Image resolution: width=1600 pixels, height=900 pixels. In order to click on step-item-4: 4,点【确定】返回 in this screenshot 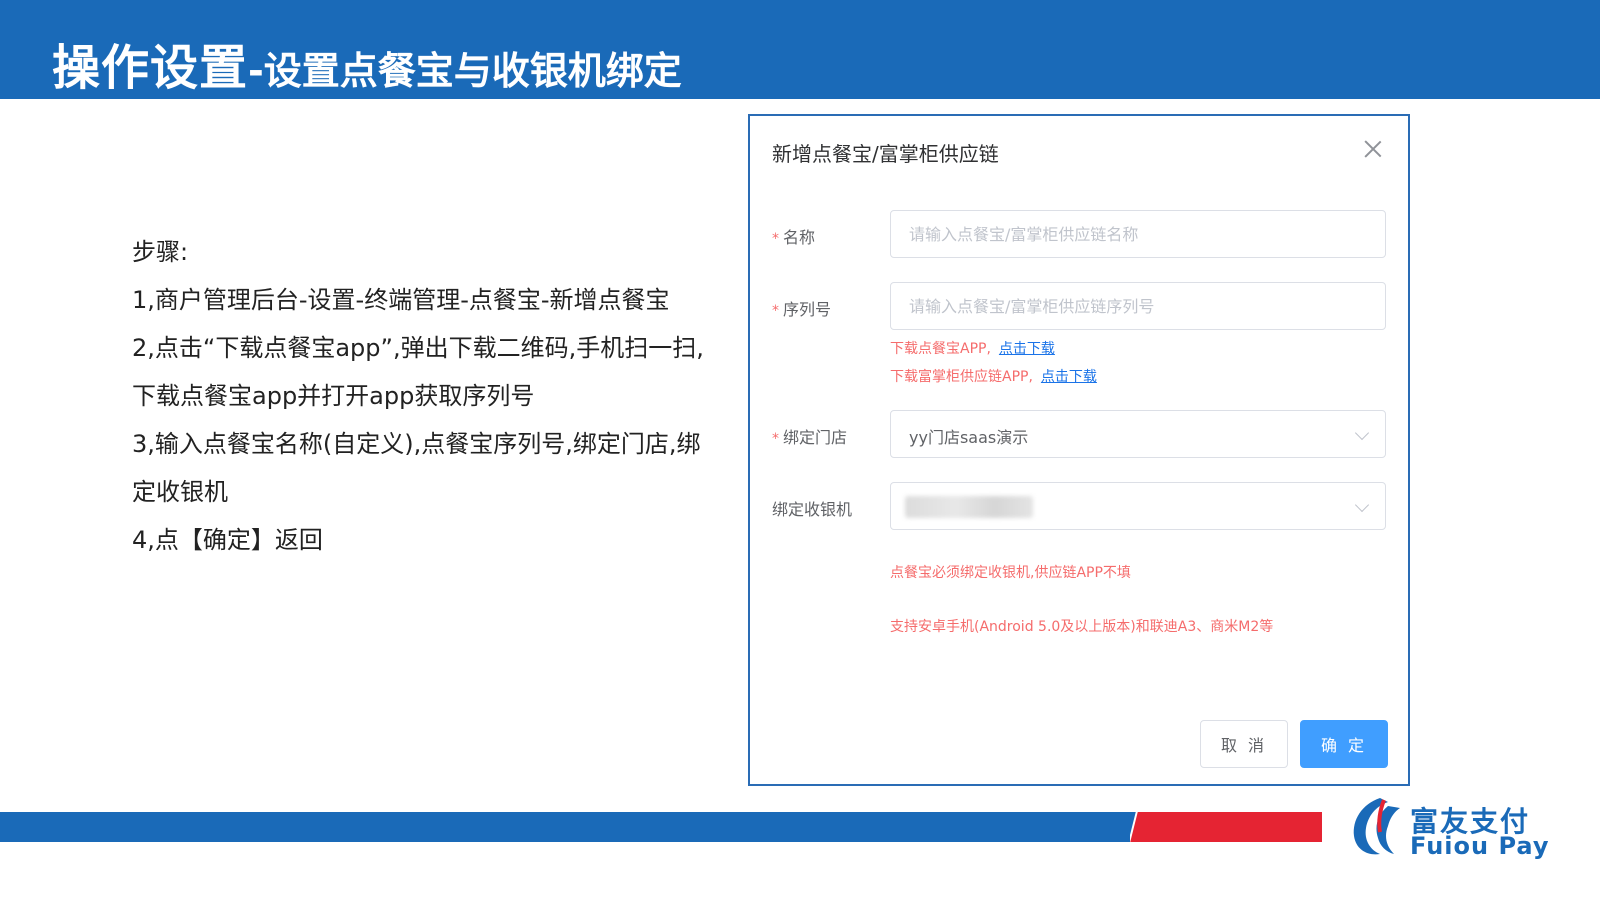, I will do `click(227, 540)`.